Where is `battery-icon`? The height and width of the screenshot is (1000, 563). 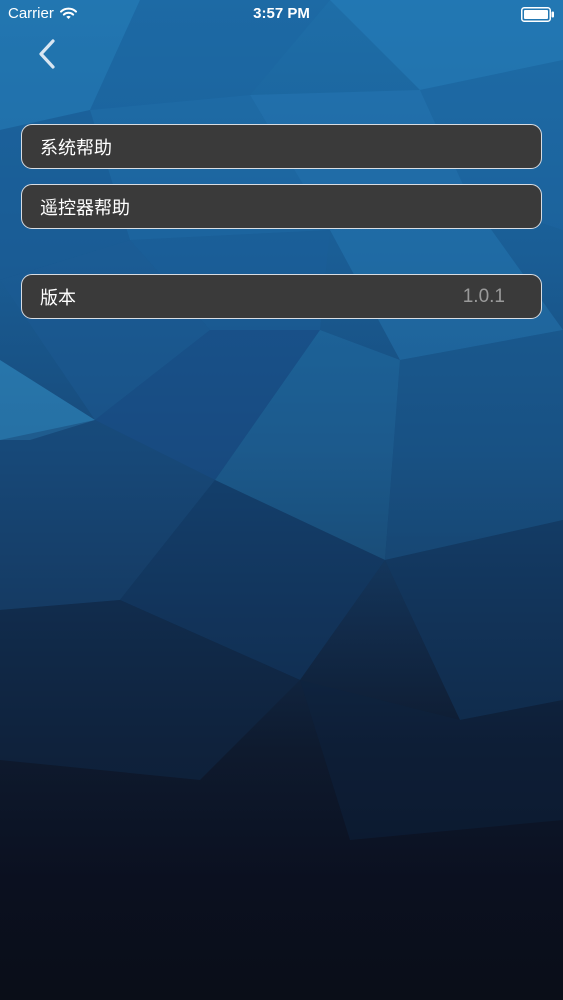
battery-icon is located at coordinates (538, 14).